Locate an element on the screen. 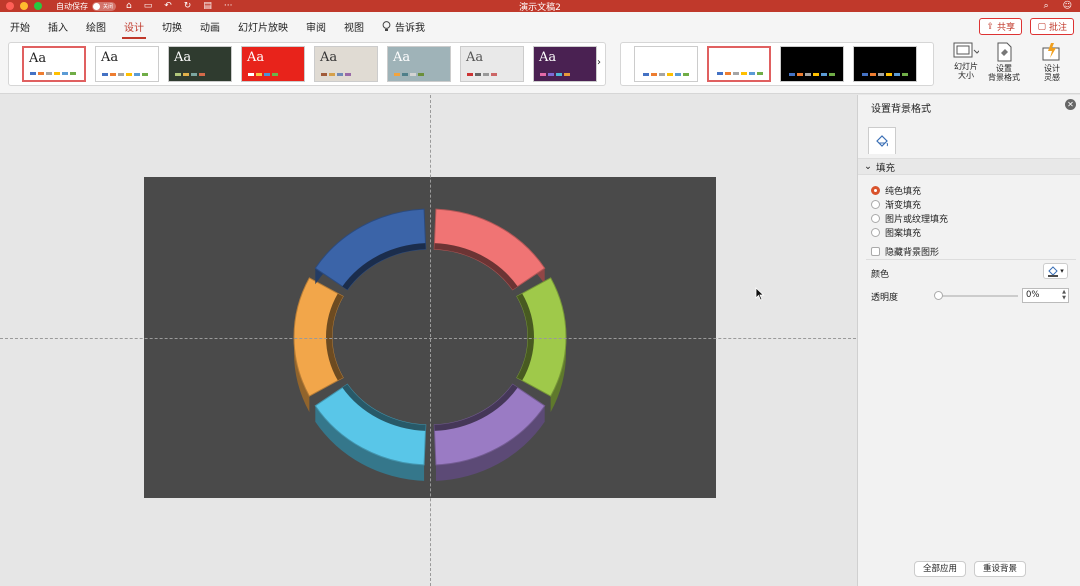 The height and width of the screenshot is (586, 1080). chevron-down-icon: ⌄ is located at coordinates (868, 166).